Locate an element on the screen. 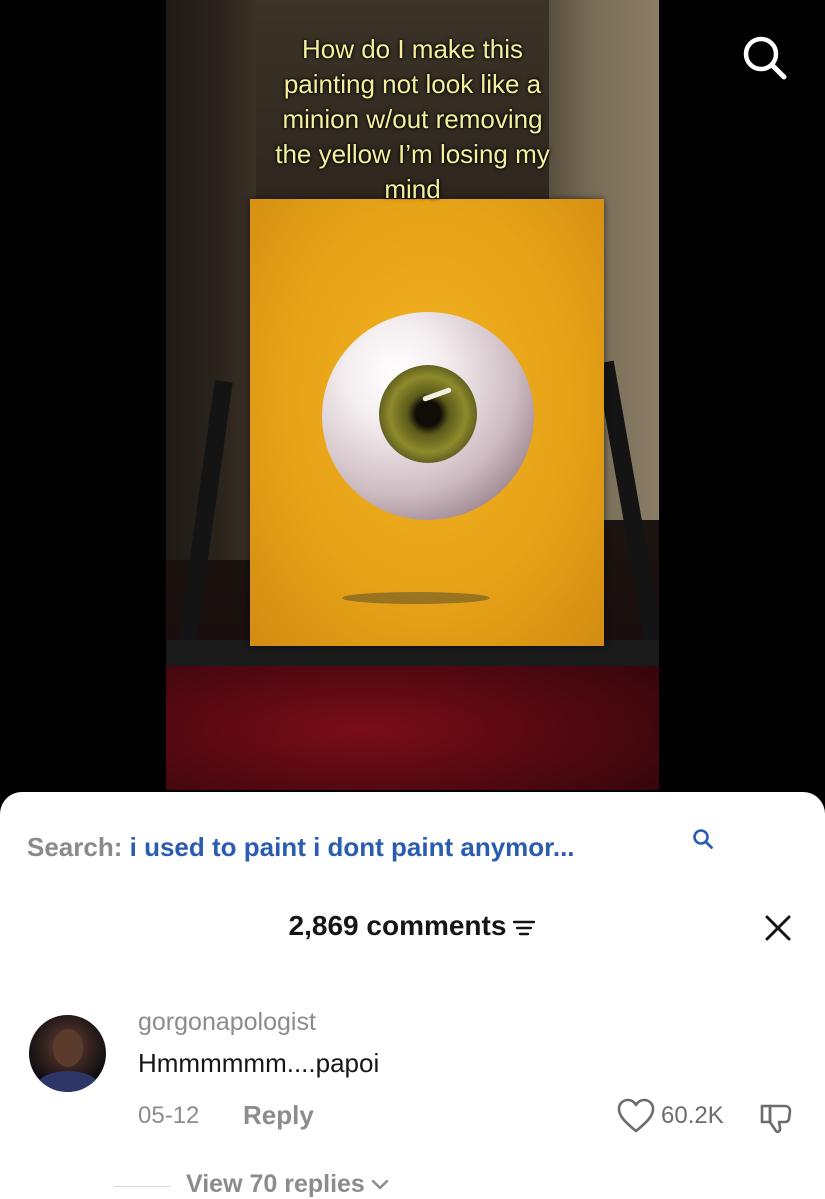 The width and height of the screenshot is (825, 1199). avatar-face is located at coordinates (68, 1048).